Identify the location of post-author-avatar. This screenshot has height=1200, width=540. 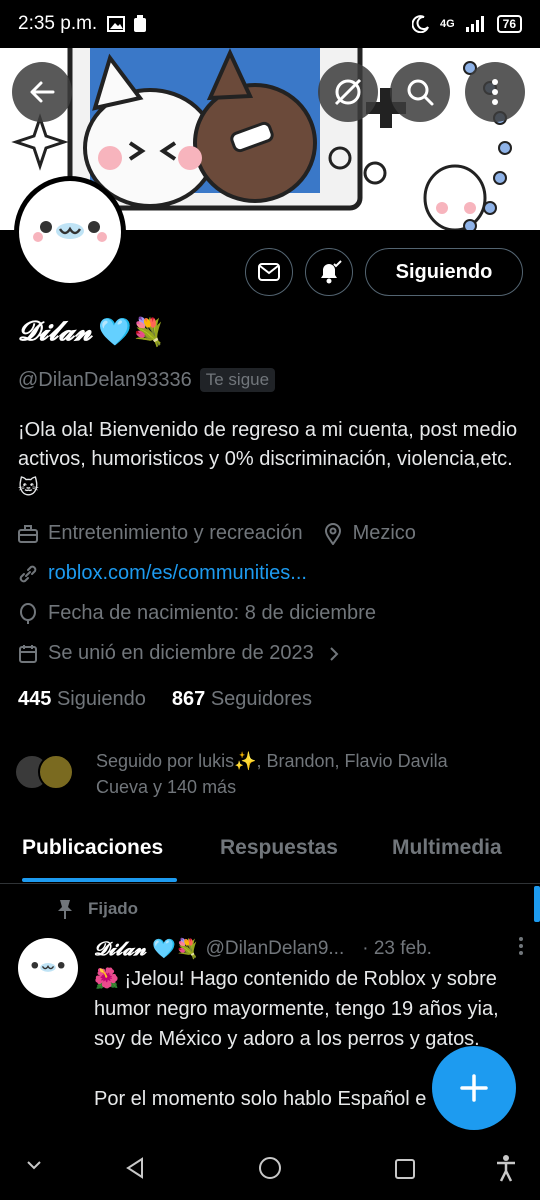
(48, 968).